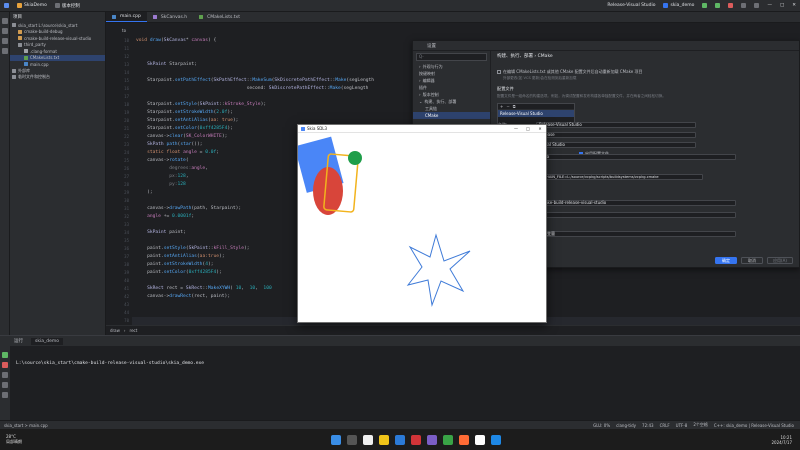 The height and width of the screenshot is (450, 800). What do you see at coordinates (32, 6) in the screenshot?
I see `project-switcher: SkiaDemo` at bounding box center [32, 6].